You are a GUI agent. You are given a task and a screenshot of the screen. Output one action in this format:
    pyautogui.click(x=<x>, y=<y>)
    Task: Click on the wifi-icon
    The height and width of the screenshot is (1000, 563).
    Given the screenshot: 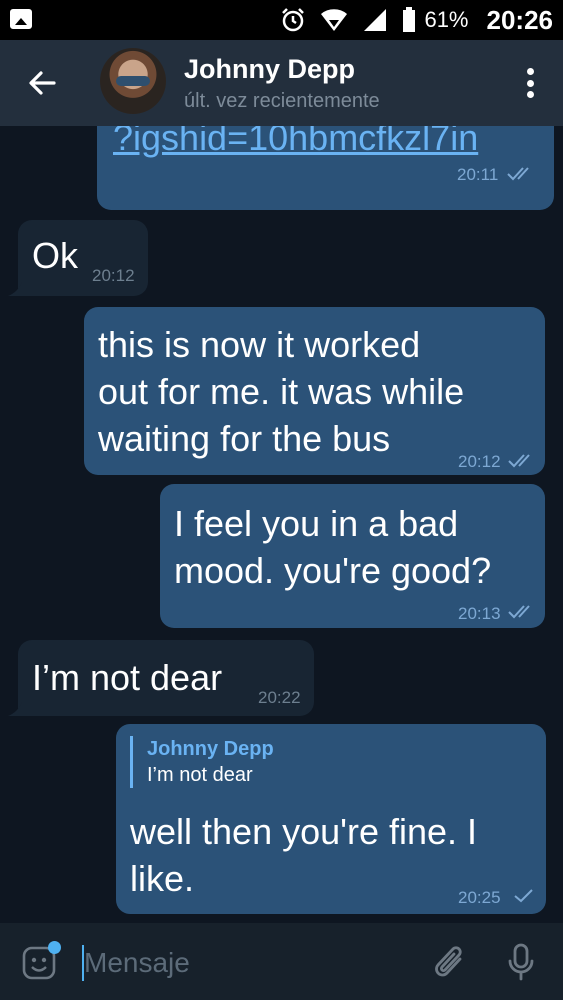 What is the action you would take?
    pyautogui.click(x=334, y=20)
    